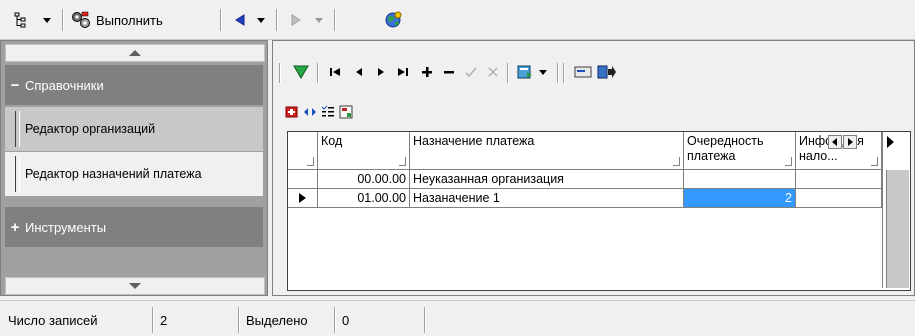  Describe the element at coordinates (359, 72) in the screenshot. I see `prior-record-icon` at that location.